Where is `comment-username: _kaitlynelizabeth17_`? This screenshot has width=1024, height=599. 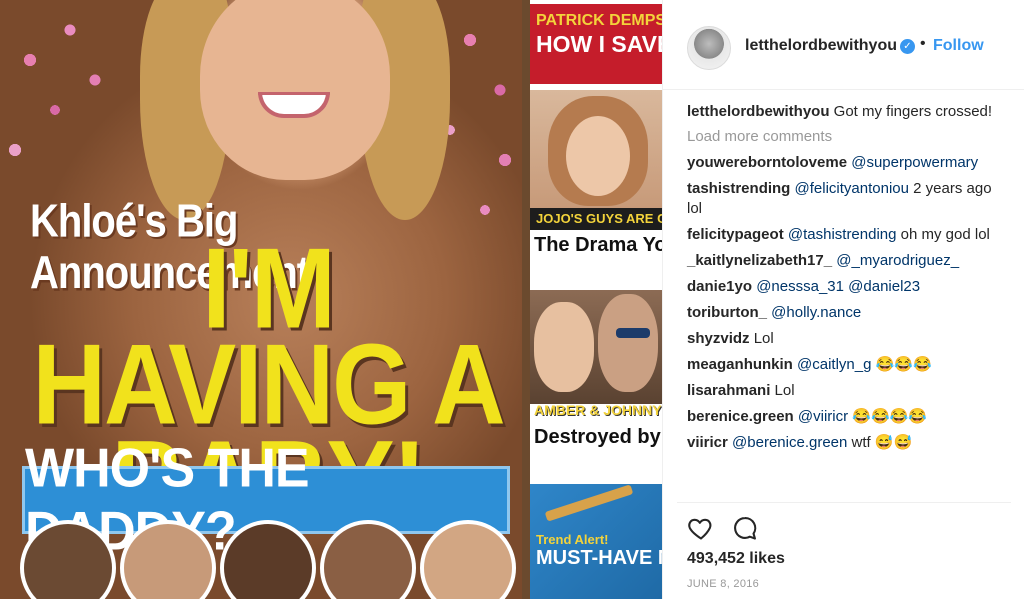 comment-username: _kaitlynelizabeth17_ is located at coordinates (759, 260).